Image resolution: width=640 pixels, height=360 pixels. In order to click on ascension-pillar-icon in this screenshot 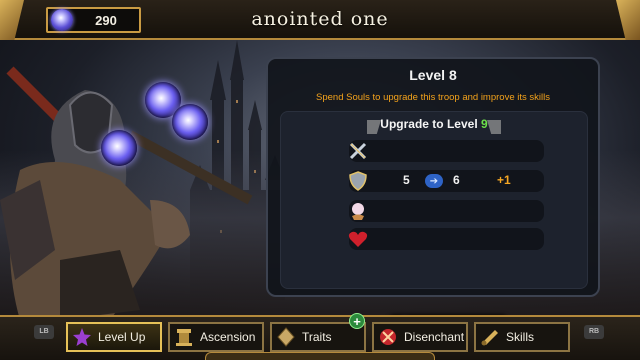, I will do `click(184, 337)`.